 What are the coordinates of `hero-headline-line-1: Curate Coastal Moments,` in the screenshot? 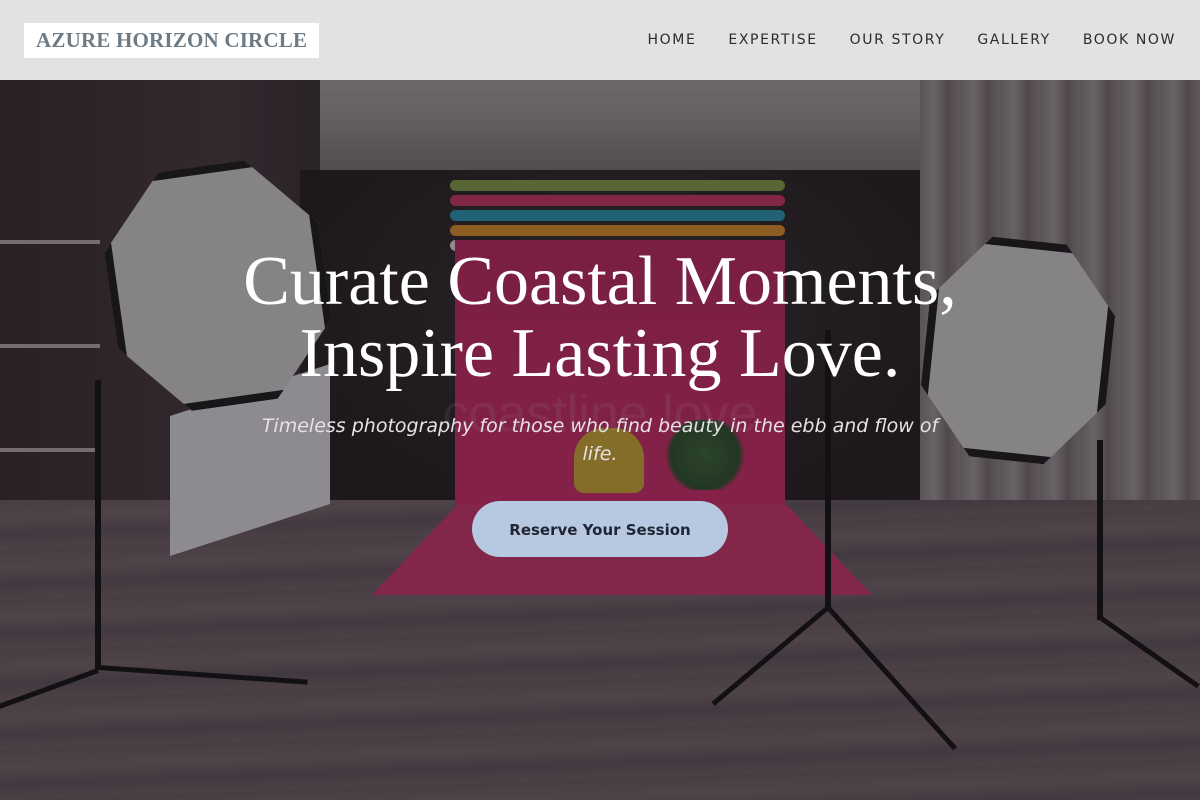 It's located at (600, 281).